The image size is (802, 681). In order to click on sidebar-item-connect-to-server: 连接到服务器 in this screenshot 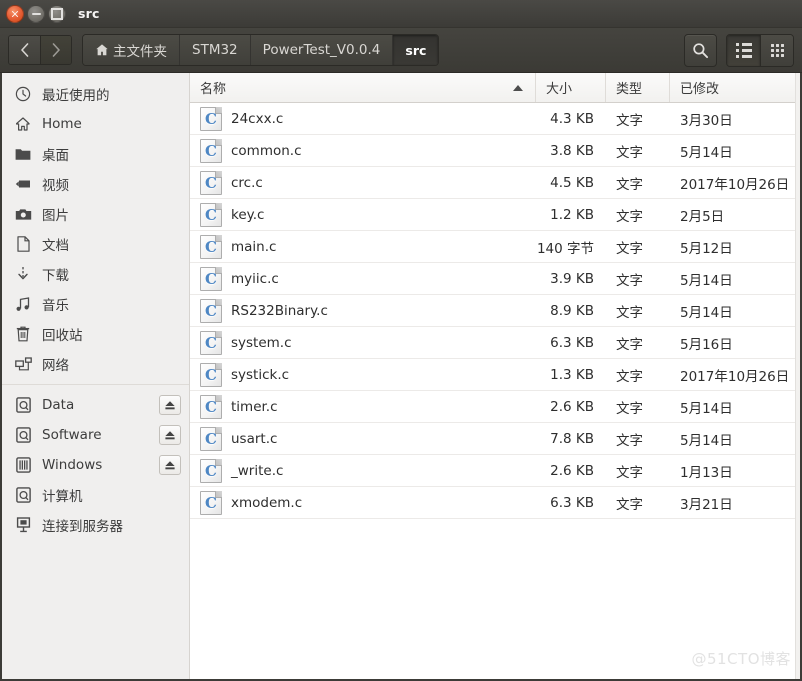, I will do `click(95, 525)`.